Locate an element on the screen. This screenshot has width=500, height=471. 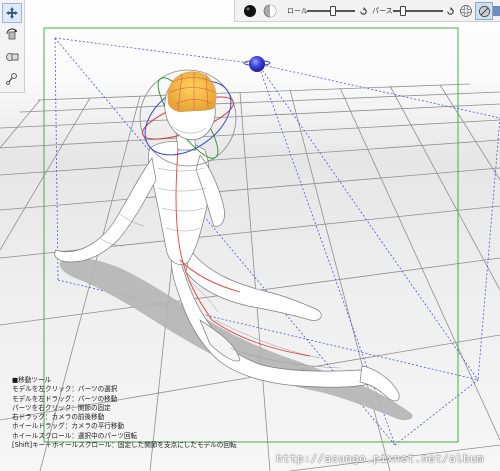
head-part is located at coordinates (190, 107).